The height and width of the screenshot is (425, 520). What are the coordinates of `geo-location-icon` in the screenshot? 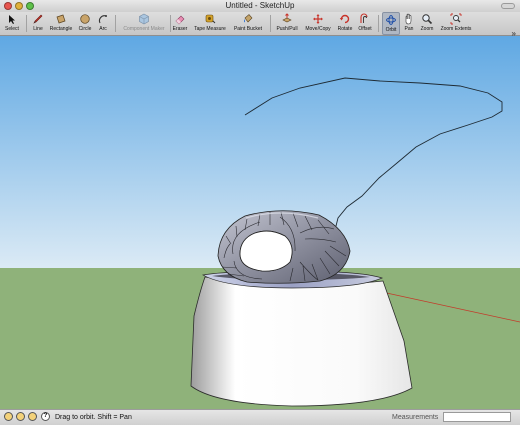 It's located at (8, 416).